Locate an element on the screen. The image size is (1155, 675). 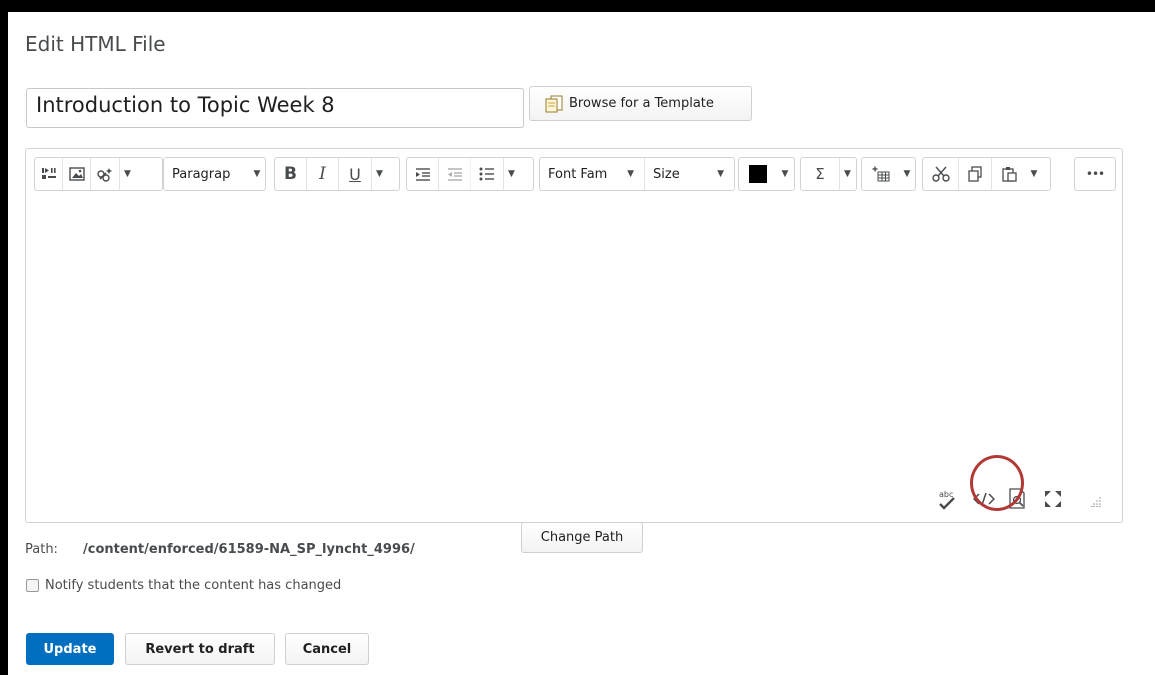
insert-stuff-icon is located at coordinates (48, 173).